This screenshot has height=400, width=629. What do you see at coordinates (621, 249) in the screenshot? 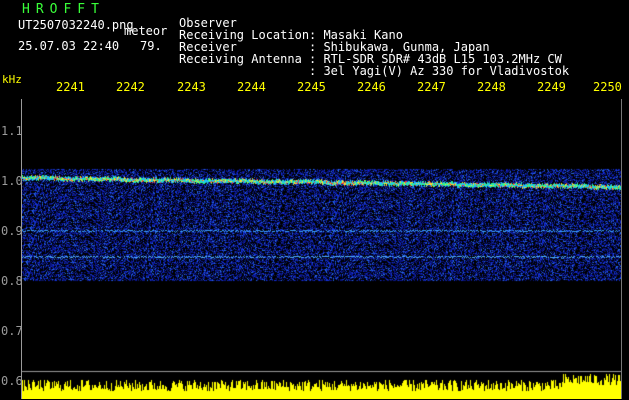
I see `right-axis-line` at bounding box center [621, 249].